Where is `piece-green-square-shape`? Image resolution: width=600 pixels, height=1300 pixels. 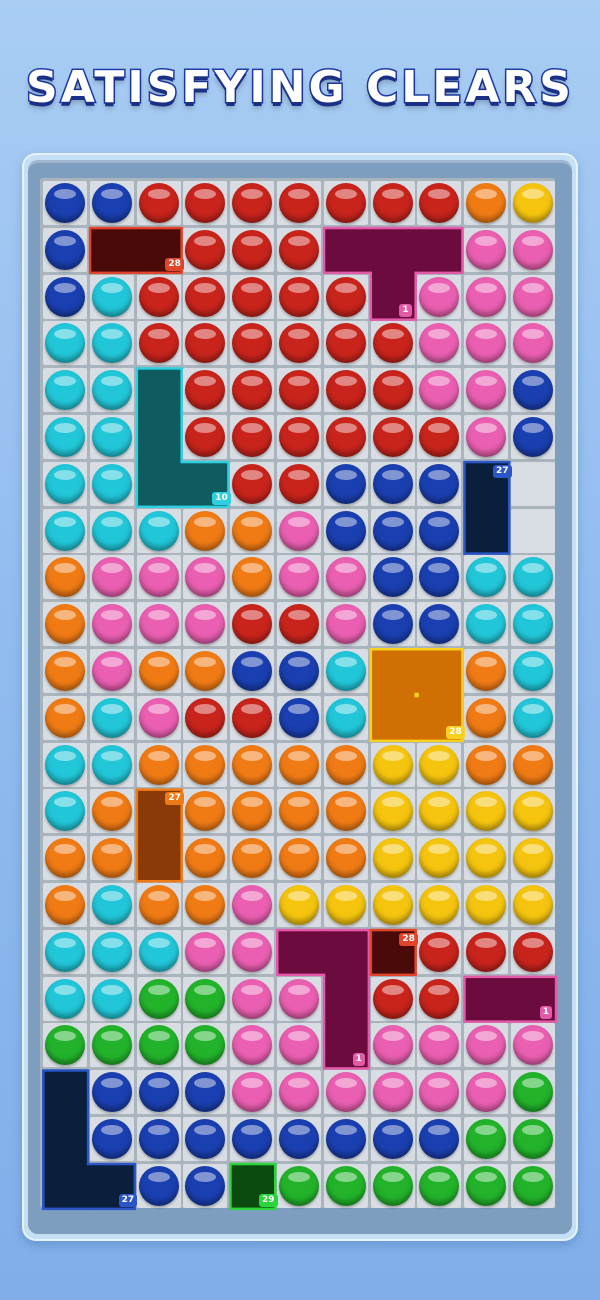
piece-green-square-shape is located at coordinates (253, 1186).